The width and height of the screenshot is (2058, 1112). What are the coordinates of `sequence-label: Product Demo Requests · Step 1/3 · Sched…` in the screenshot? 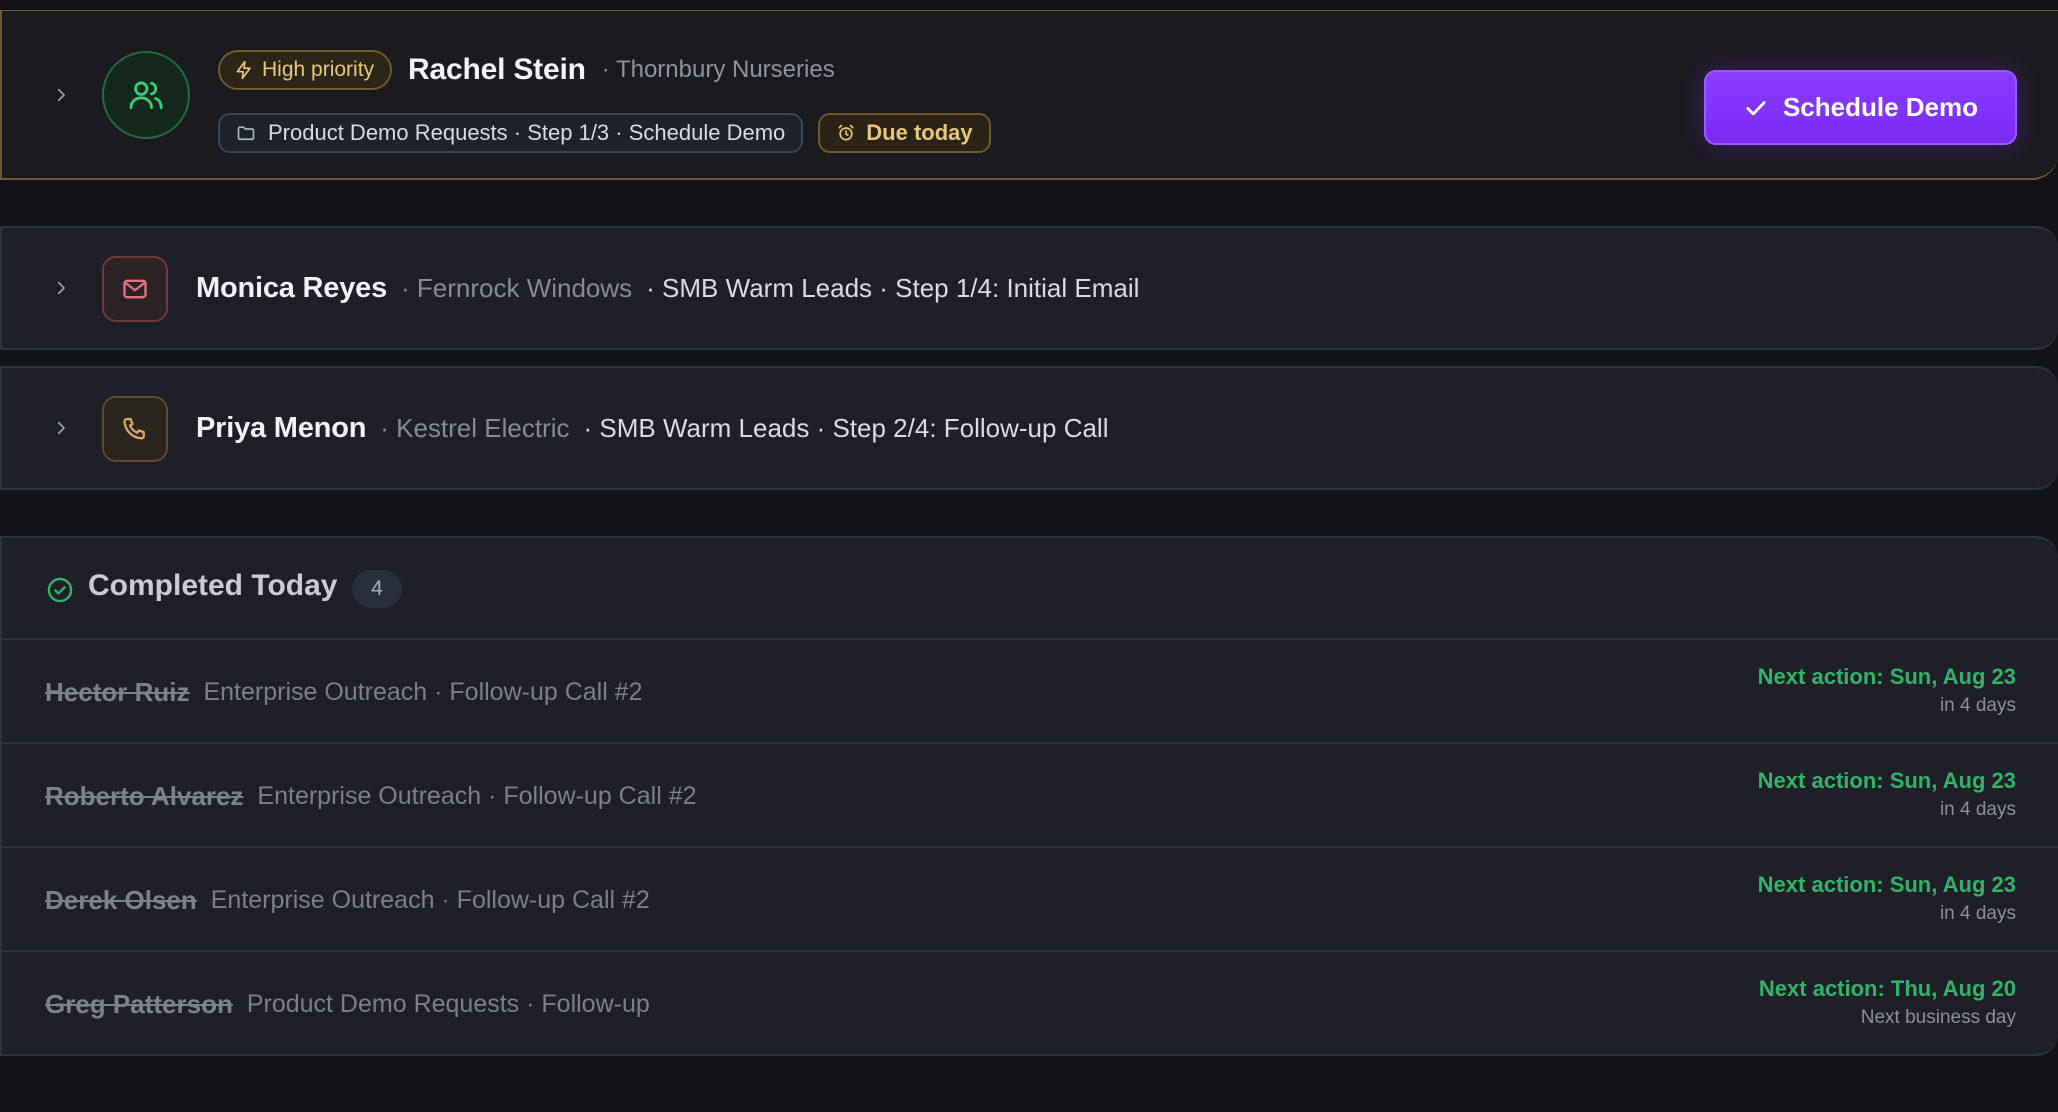 It's located at (527, 132).